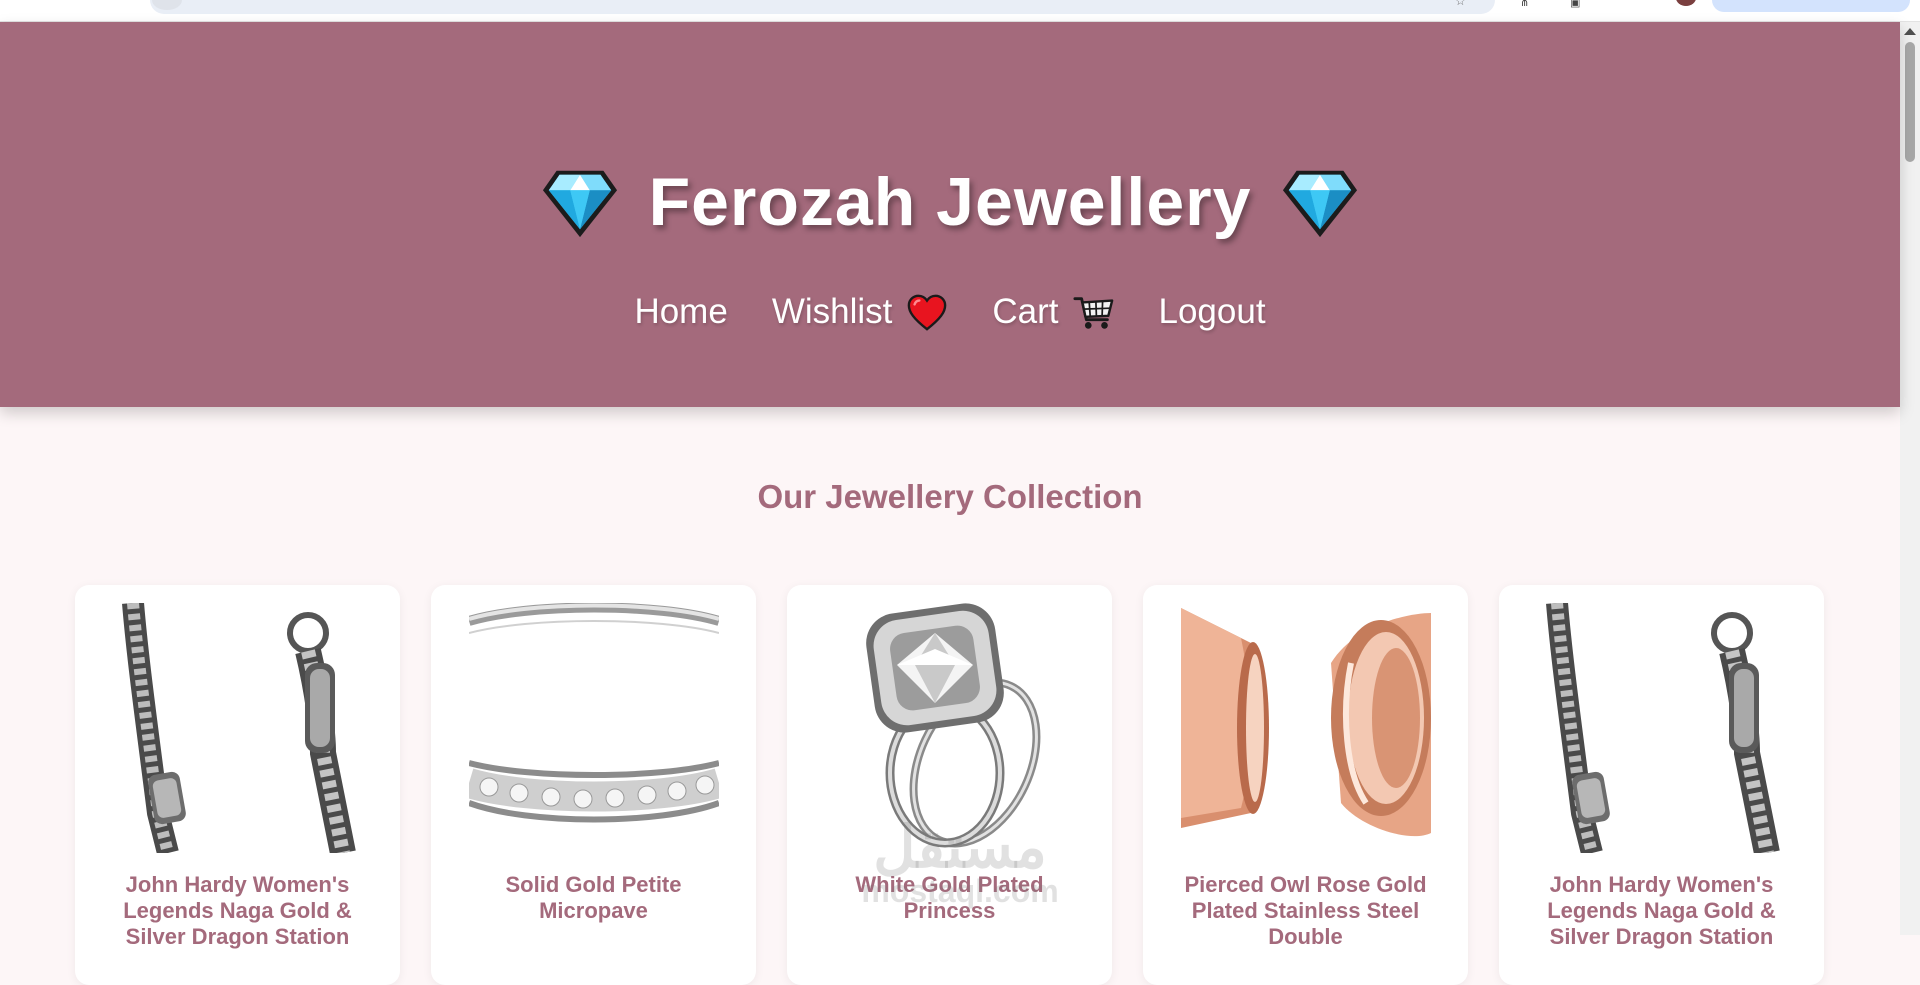 The width and height of the screenshot is (1920, 985). I want to click on site-title: Ferozah Jewellery, so click(950, 202).